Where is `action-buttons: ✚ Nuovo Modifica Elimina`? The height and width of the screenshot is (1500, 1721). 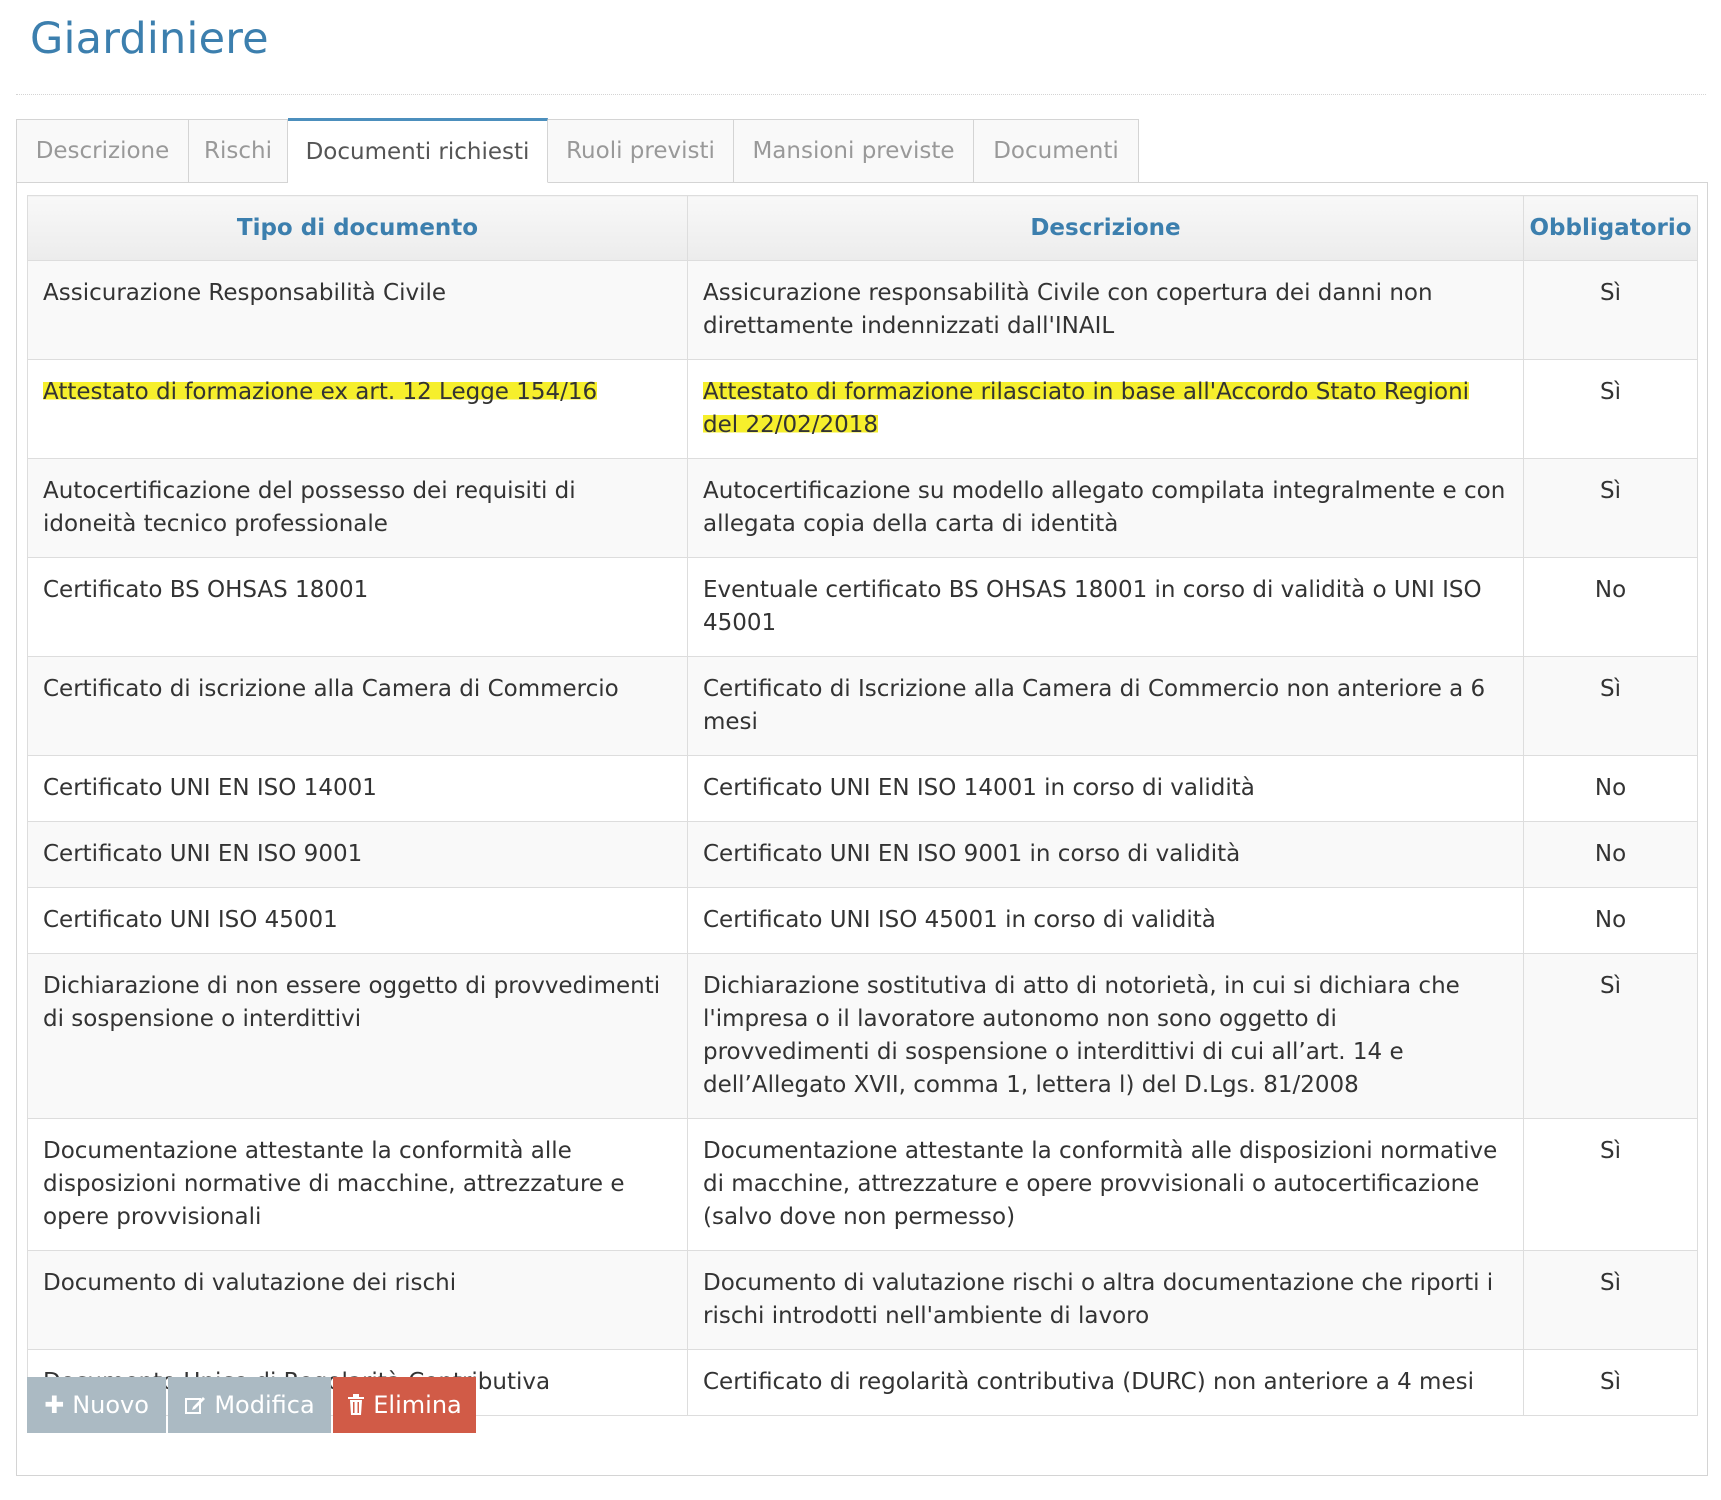
action-buttons: ✚ Nuovo Modifica Elimina is located at coordinates (252, 1405).